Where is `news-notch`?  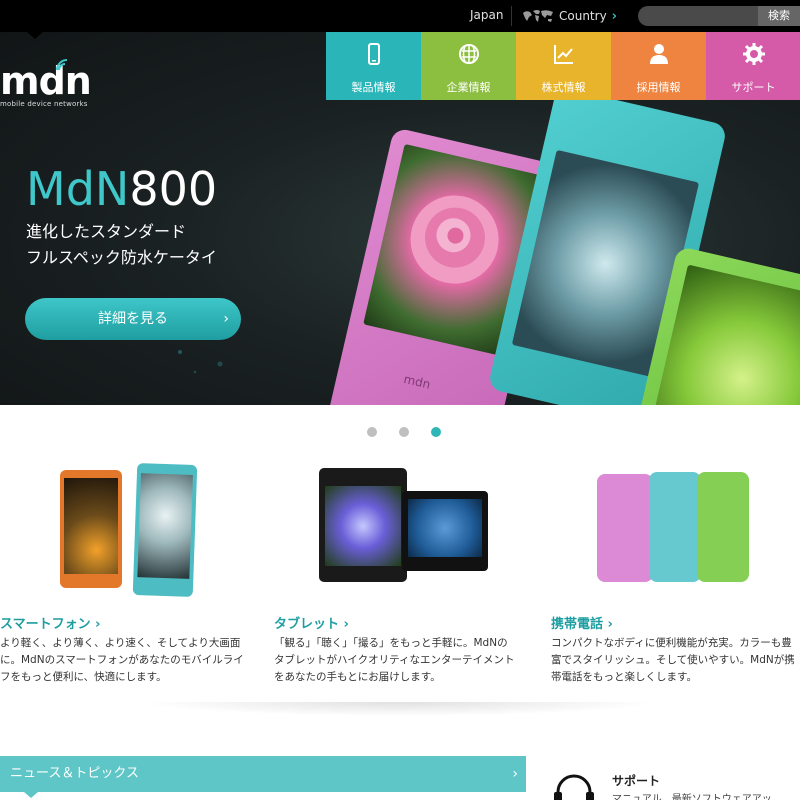 news-notch is located at coordinates (31, 795).